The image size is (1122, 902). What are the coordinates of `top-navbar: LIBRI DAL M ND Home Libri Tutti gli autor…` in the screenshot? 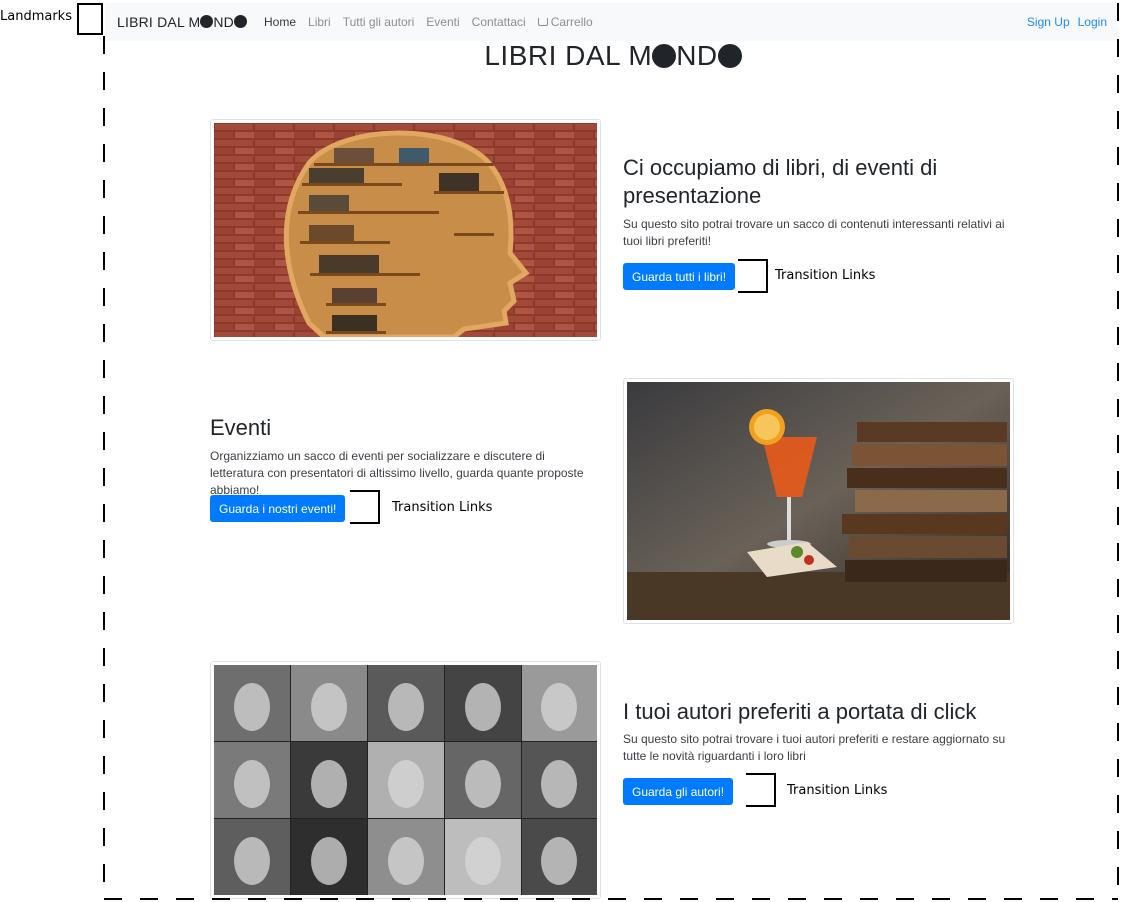 It's located at (611, 22).